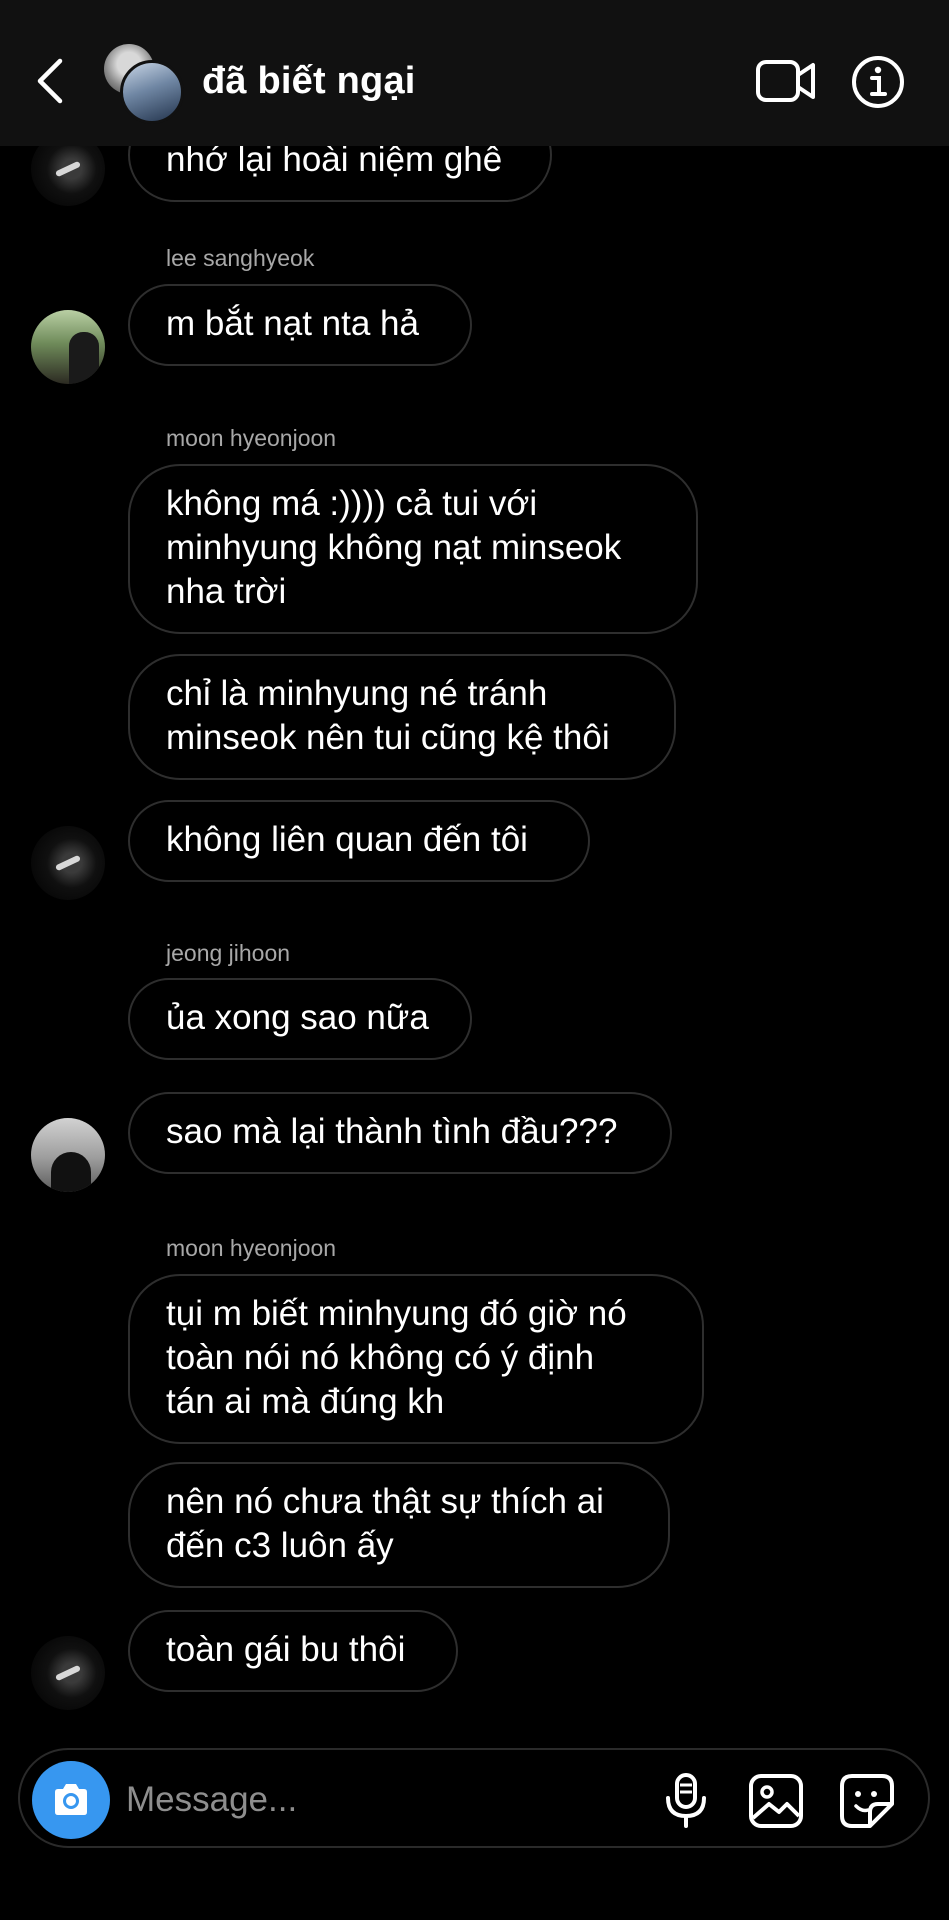 The width and height of the screenshot is (949, 1920). I want to click on sender-name: lee sanghyeok, so click(240, 258).